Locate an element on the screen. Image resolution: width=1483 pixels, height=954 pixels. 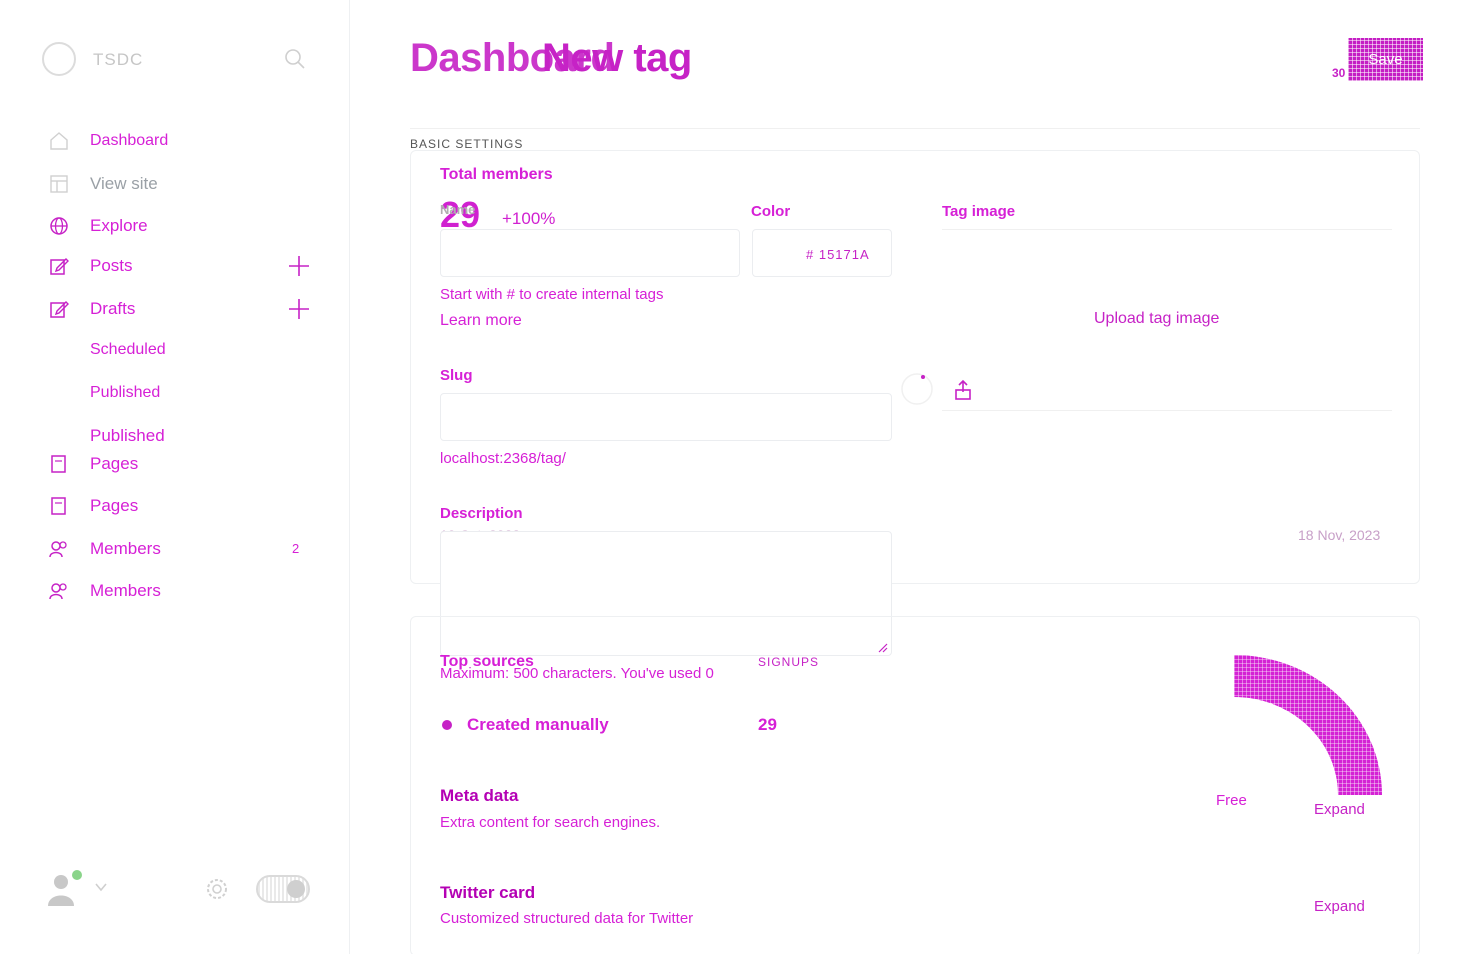
name-label: Name is located at coordinates (458, 209).